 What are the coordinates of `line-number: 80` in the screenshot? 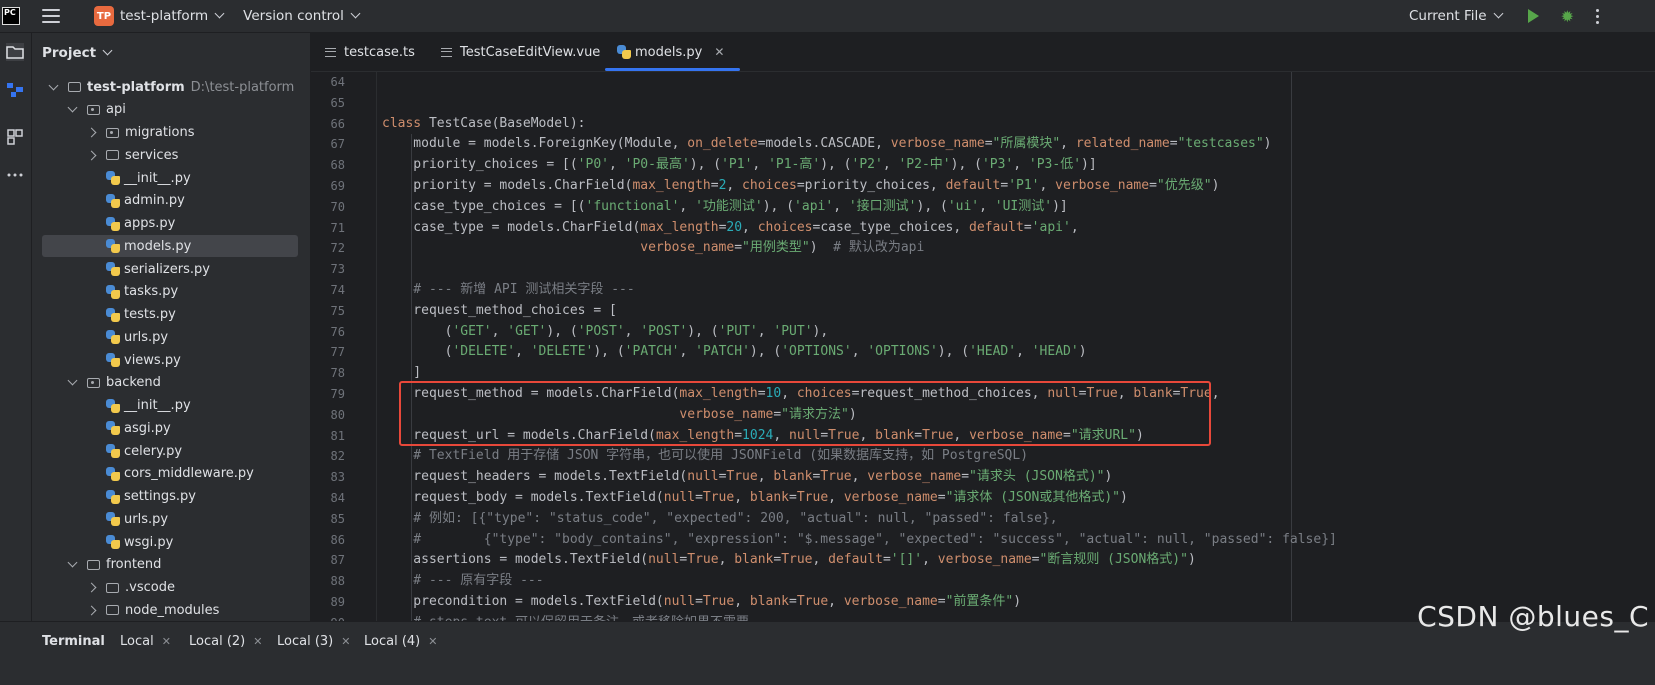 It's located at (328, 415).